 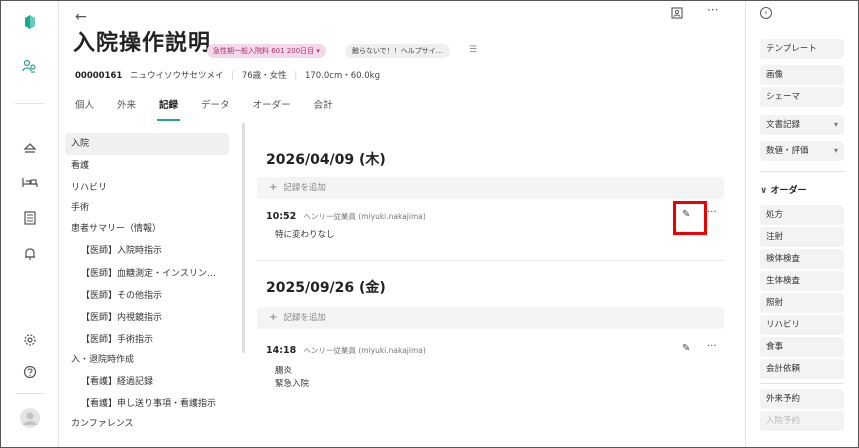 I want to click on record-time: 14:18, so click(x=281, y=350).